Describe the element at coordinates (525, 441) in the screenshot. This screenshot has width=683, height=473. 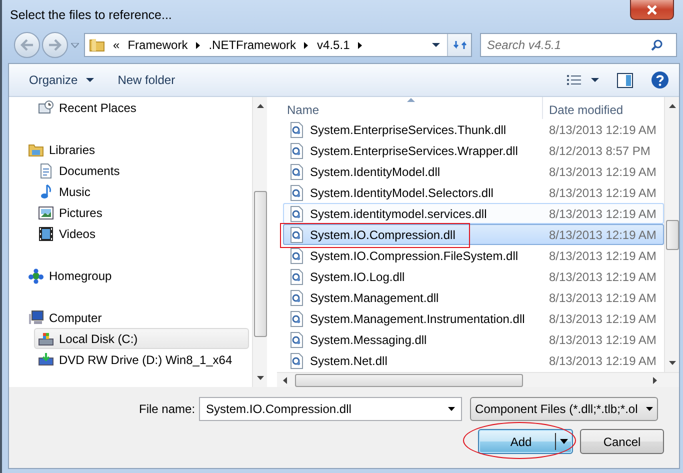
I see `add-button: Add` at that location.